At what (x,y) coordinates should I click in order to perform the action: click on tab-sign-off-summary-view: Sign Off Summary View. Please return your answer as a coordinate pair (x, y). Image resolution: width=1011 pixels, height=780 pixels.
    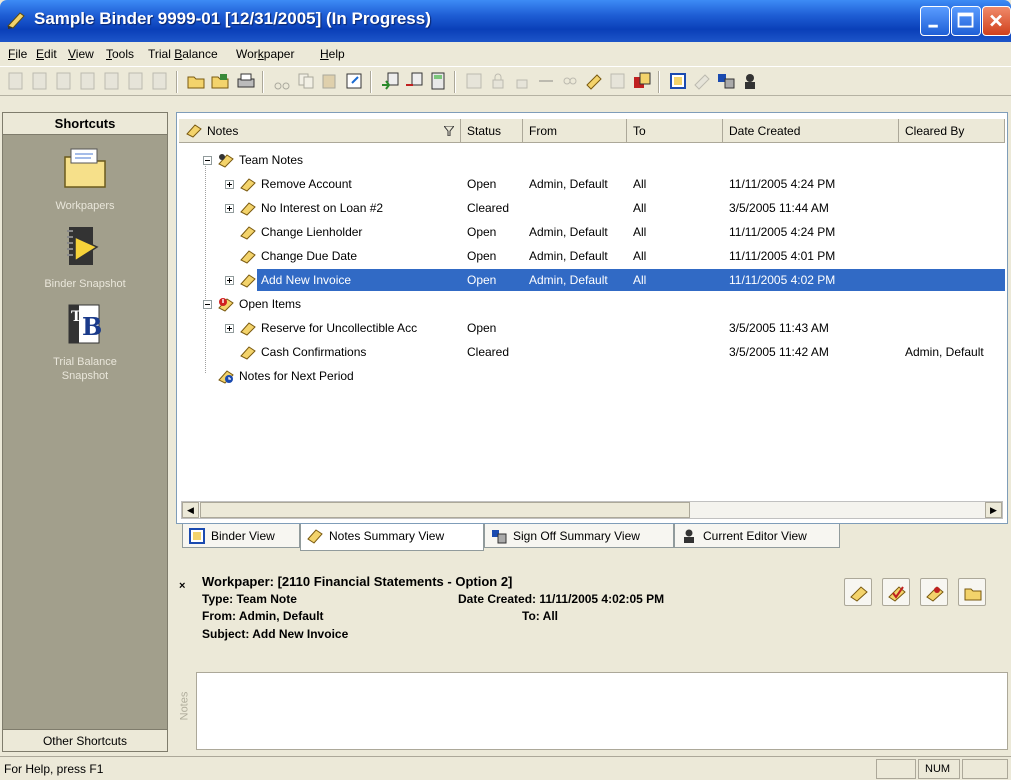
    Looking at the image, I should click on (579, 536).